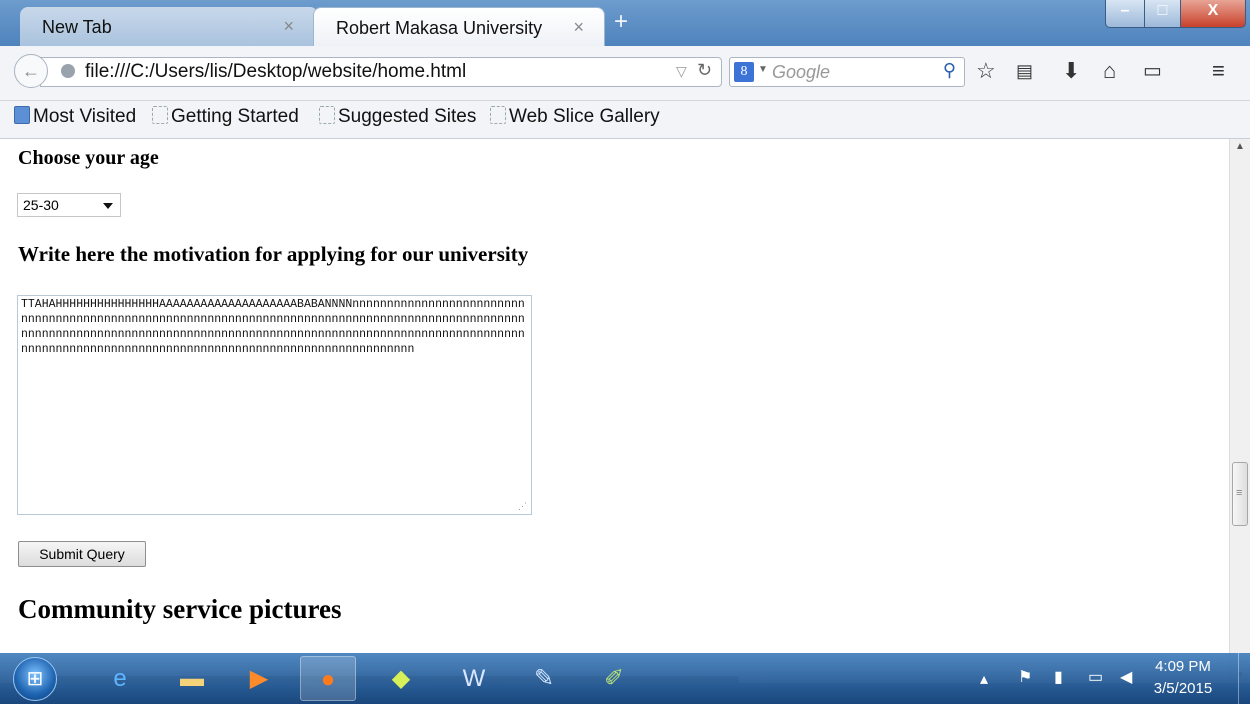  What do you see at coordinates (259, 678) in the screenshot?
I see `media-player-icon: ▶` at bounding box center [259, 678].